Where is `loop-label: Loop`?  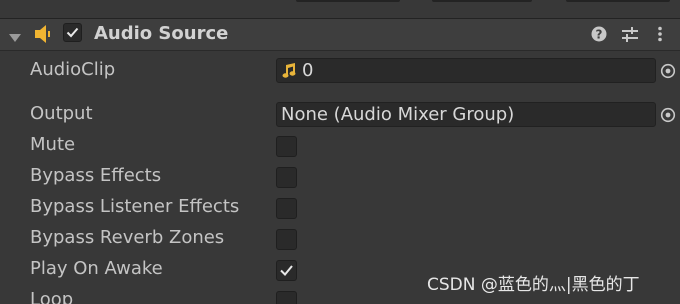 loop-label: Loop is located at coordinates (52, 296).